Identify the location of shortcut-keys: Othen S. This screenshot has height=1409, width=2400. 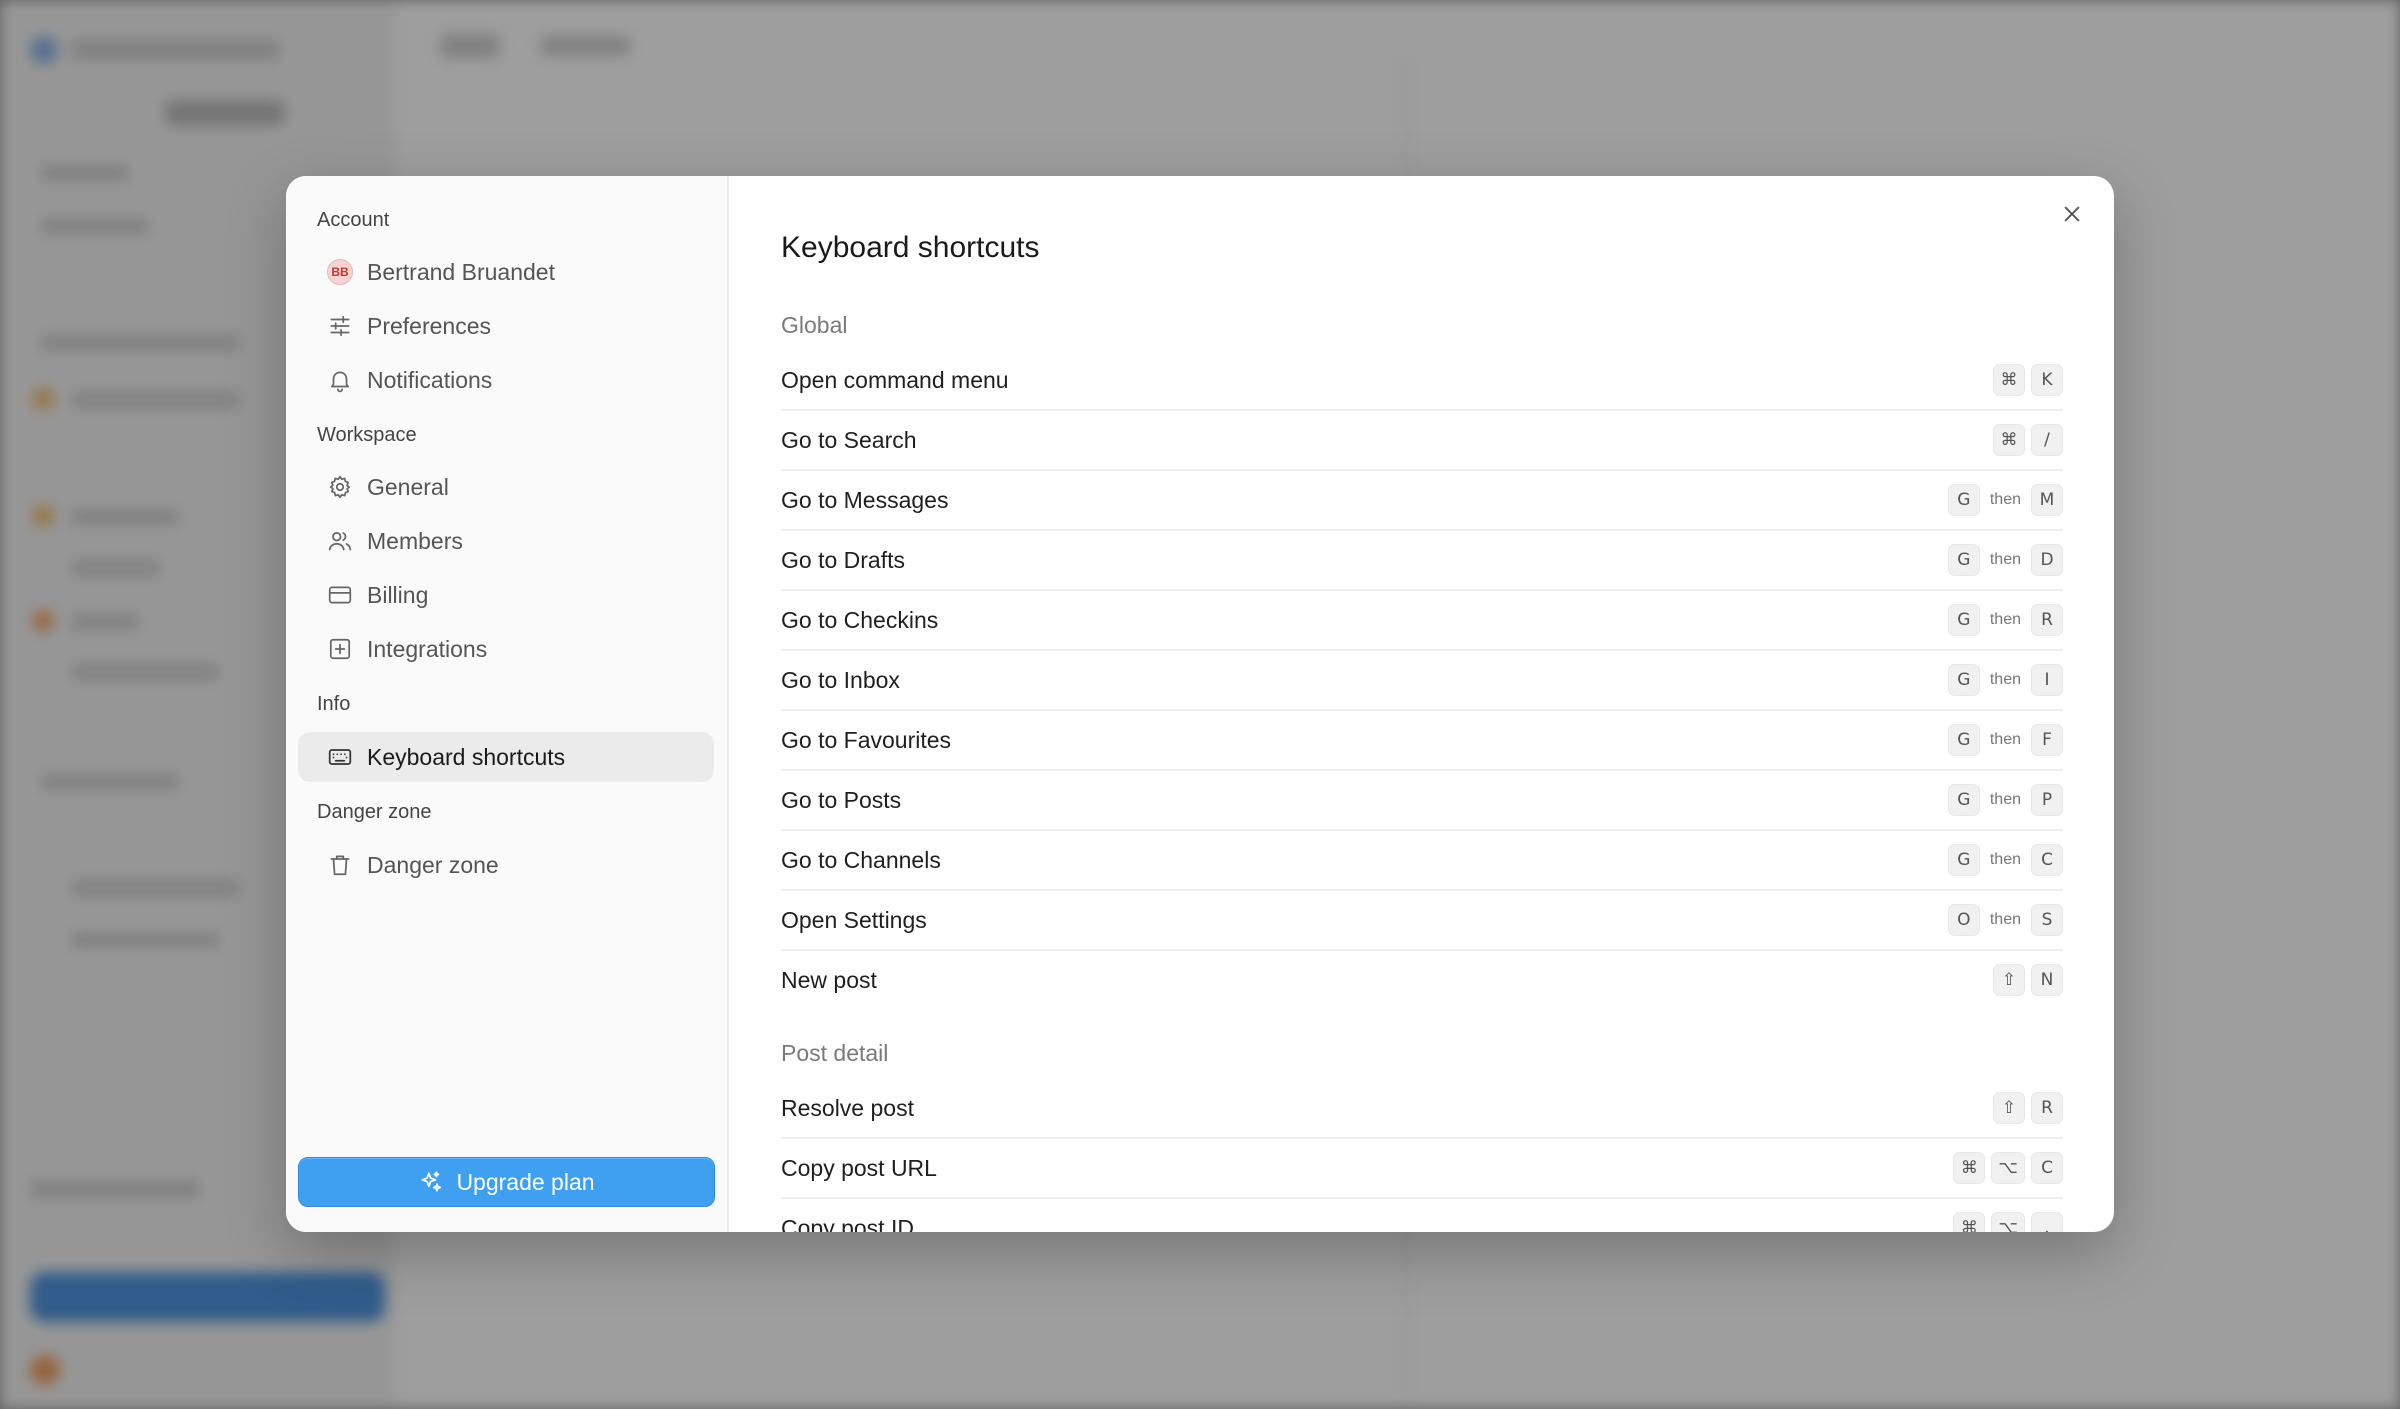
(2005, 920).